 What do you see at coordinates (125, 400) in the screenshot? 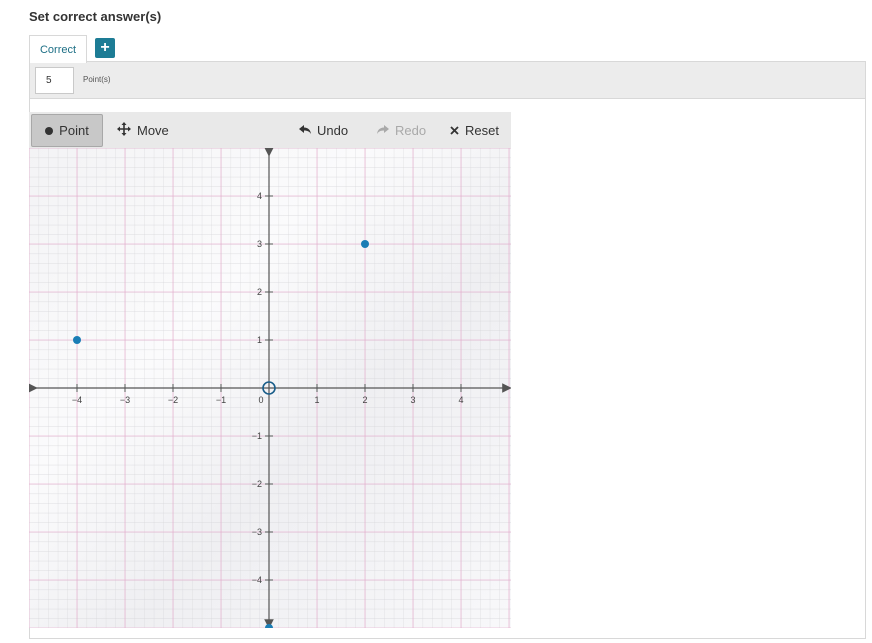
I see `x-tick-label: −3` at bounding box center [125, 400].